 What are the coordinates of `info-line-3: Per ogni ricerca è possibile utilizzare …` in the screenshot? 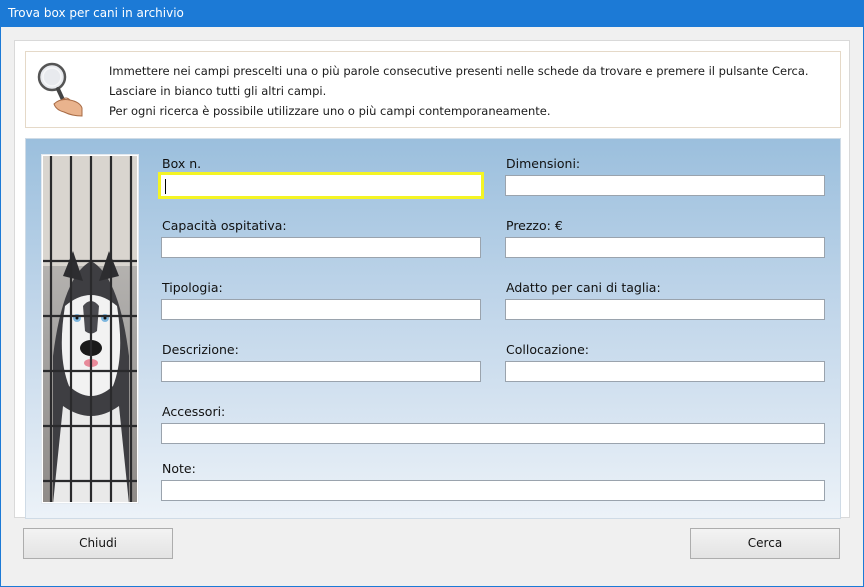 It's located at (330, 111).